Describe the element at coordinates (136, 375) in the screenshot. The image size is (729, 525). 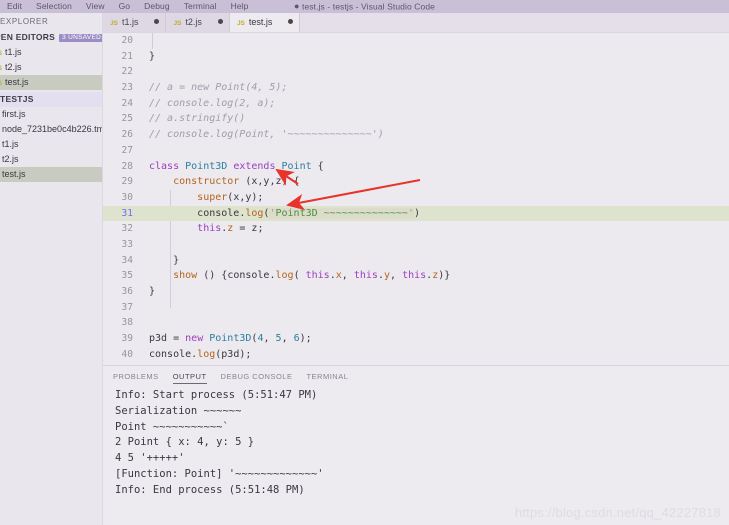
I see `panel-tab-problems: PROBLEMS` at that location.